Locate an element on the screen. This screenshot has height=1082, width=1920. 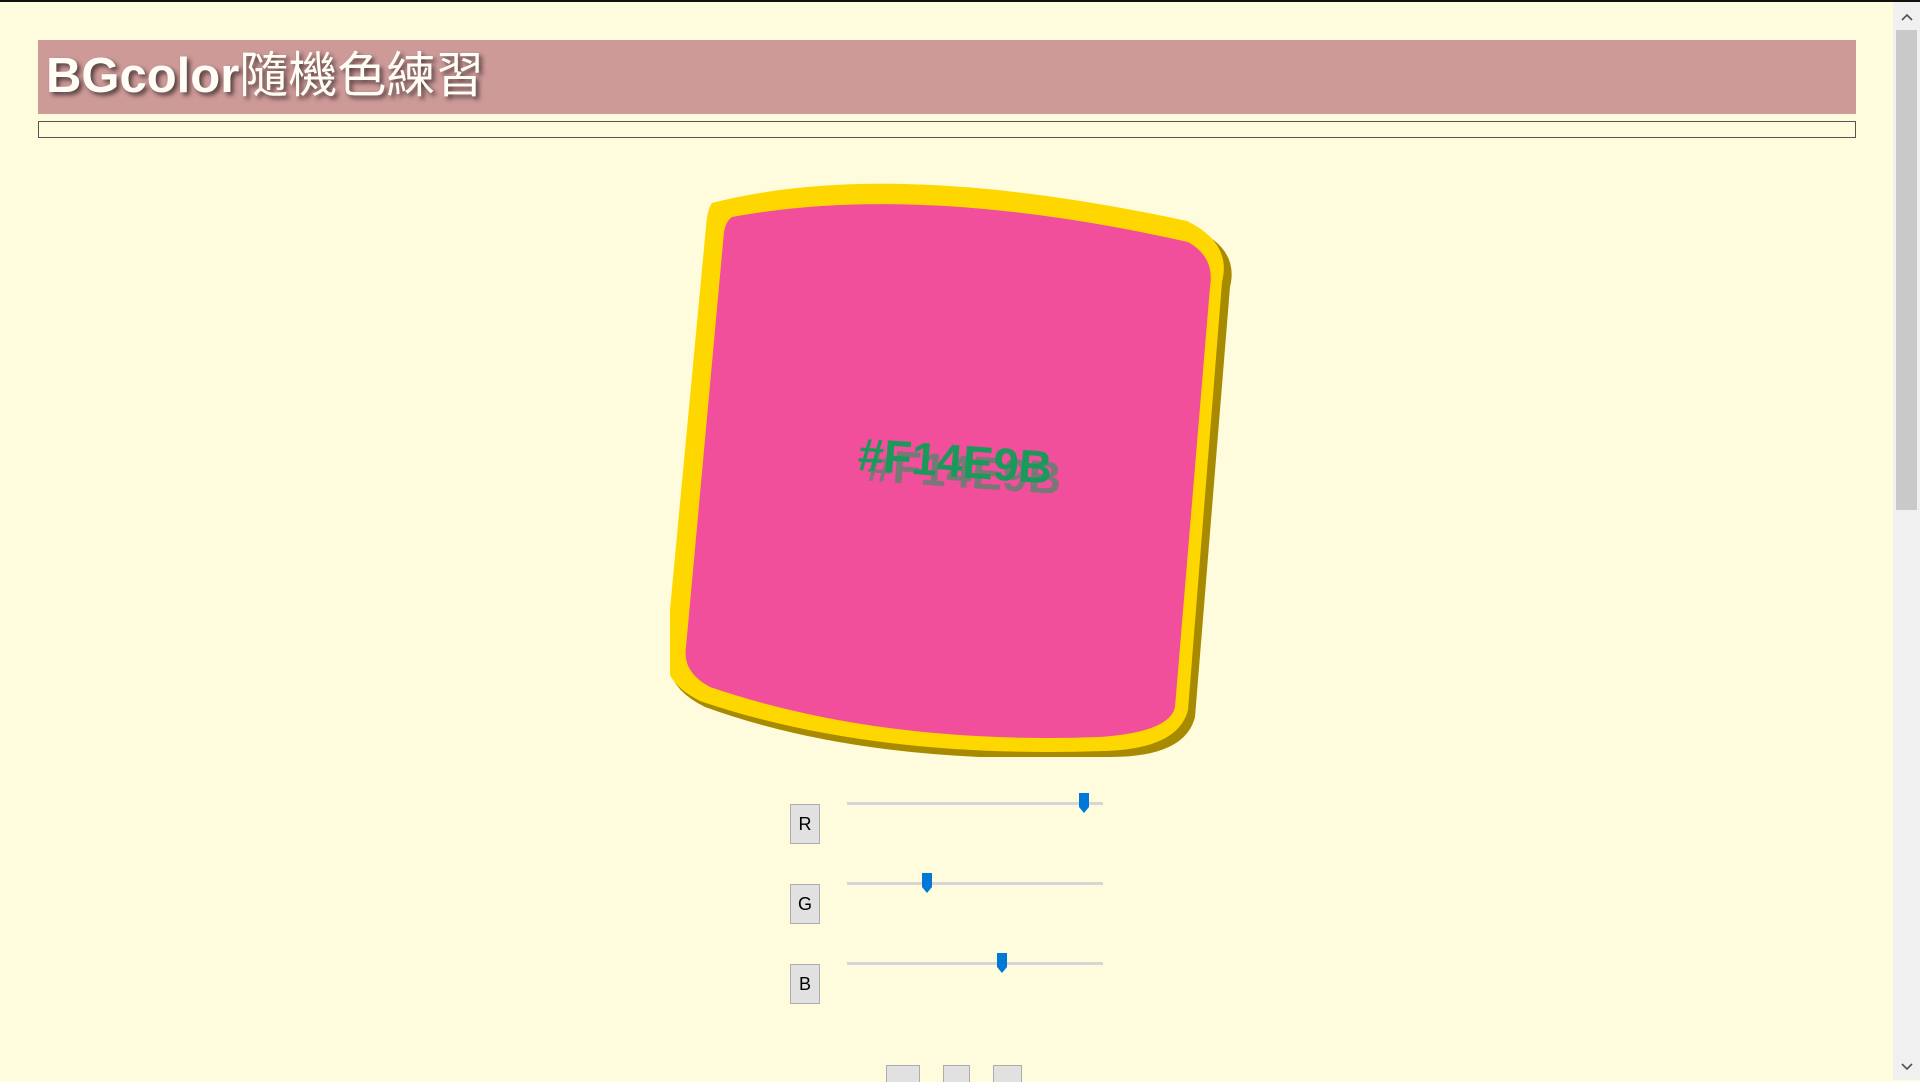
chevron-up-icon is located at coordinates (1906, 17).